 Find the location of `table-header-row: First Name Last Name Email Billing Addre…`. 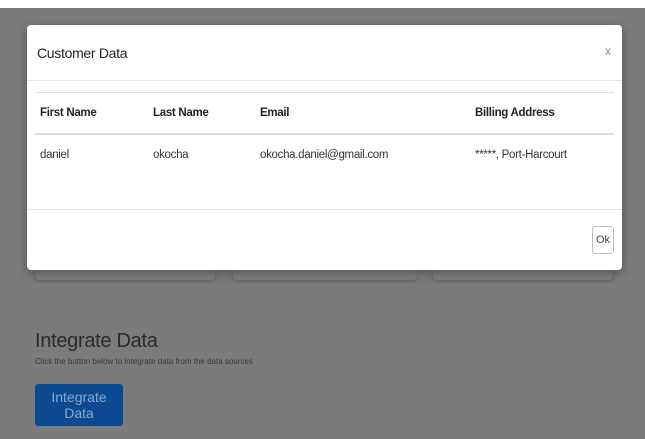

table-header-row: First Name Last Name Email Billing Addre… is located at coordinates (324, 113).